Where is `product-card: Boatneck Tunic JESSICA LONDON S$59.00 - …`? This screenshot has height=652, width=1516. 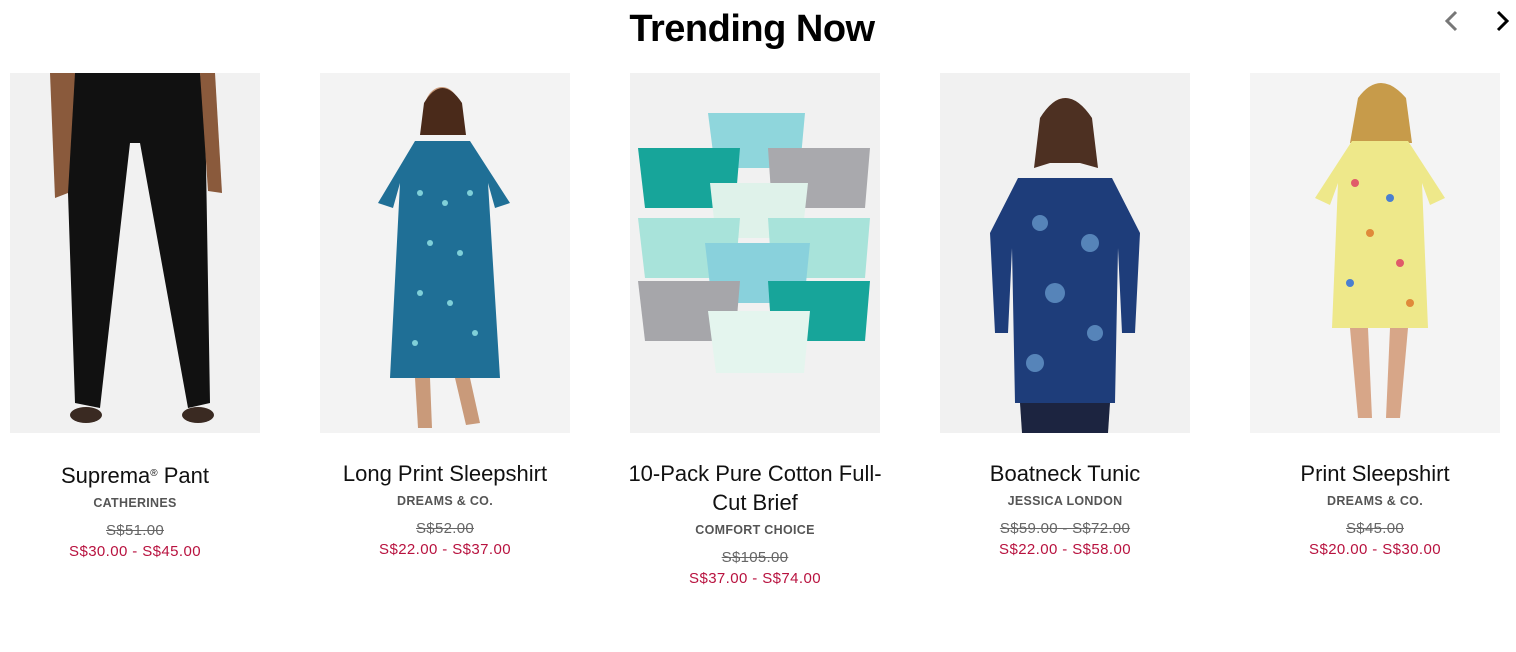 product-card: Boatneck Tunic JESSICA LONDON S$59.00 - … is located at coordinates (1065, 315).